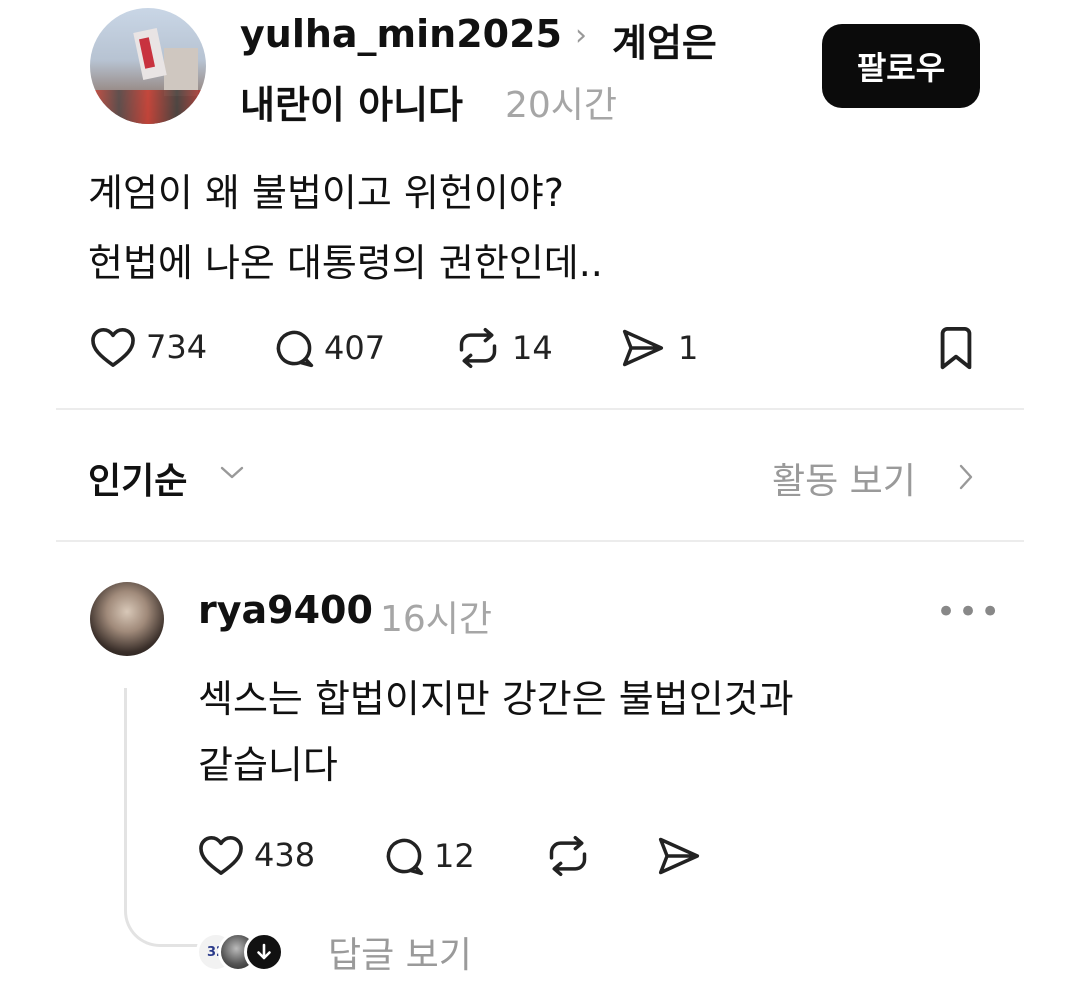 This screenshot has width=1080, height=991. I want to click on comment-timestamp: 16시간, so click(436, 619).